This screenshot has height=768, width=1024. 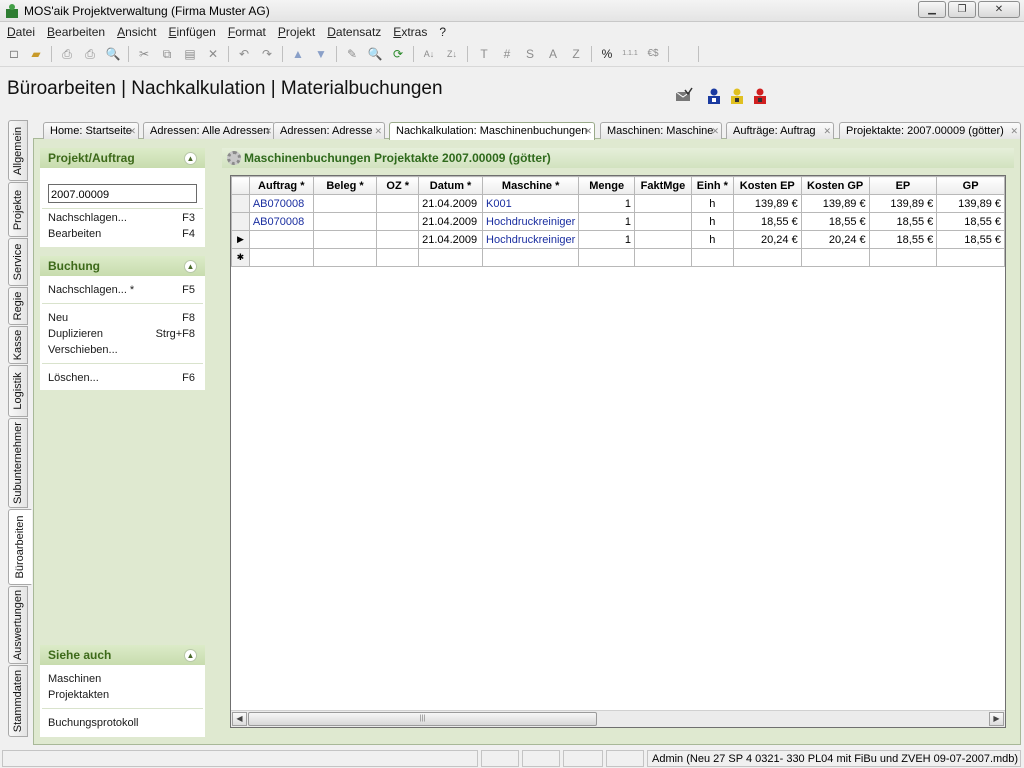 I want to click on column-header-auftrag: Auftrag *, so click(x=281, y=185).